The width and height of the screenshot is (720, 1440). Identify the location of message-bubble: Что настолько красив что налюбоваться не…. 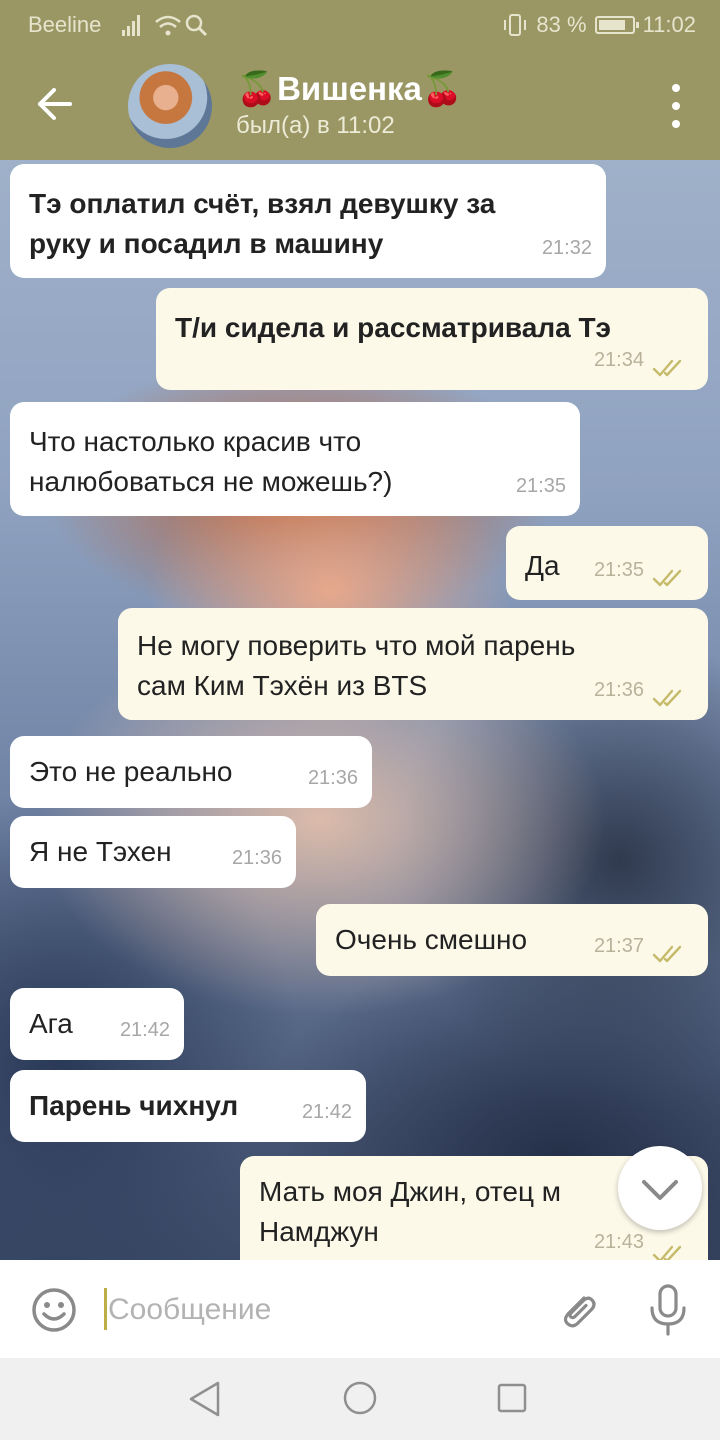
(295, 459).